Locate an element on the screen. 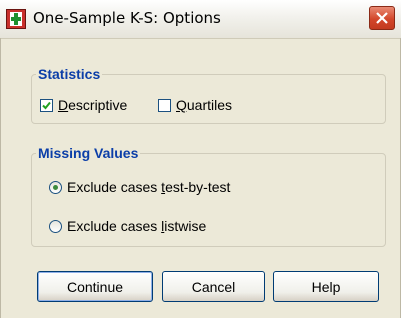 The image size is (401, 318). close-button is located at coordinates (382, 18).